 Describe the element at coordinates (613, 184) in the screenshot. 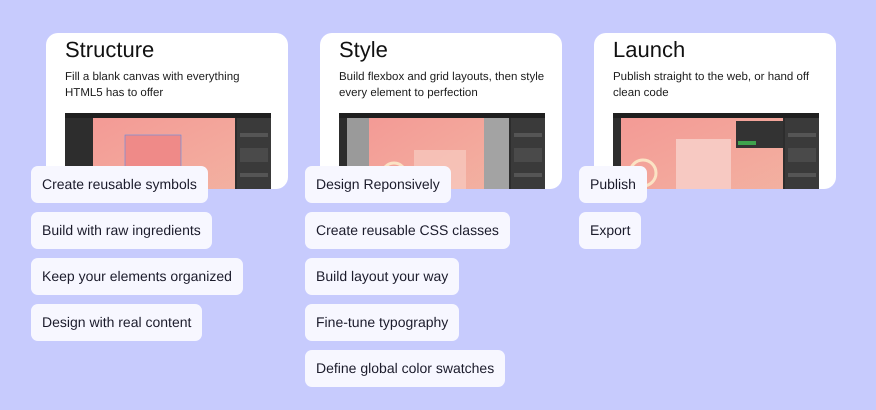

I see `feature-pill: Publish` at that location.